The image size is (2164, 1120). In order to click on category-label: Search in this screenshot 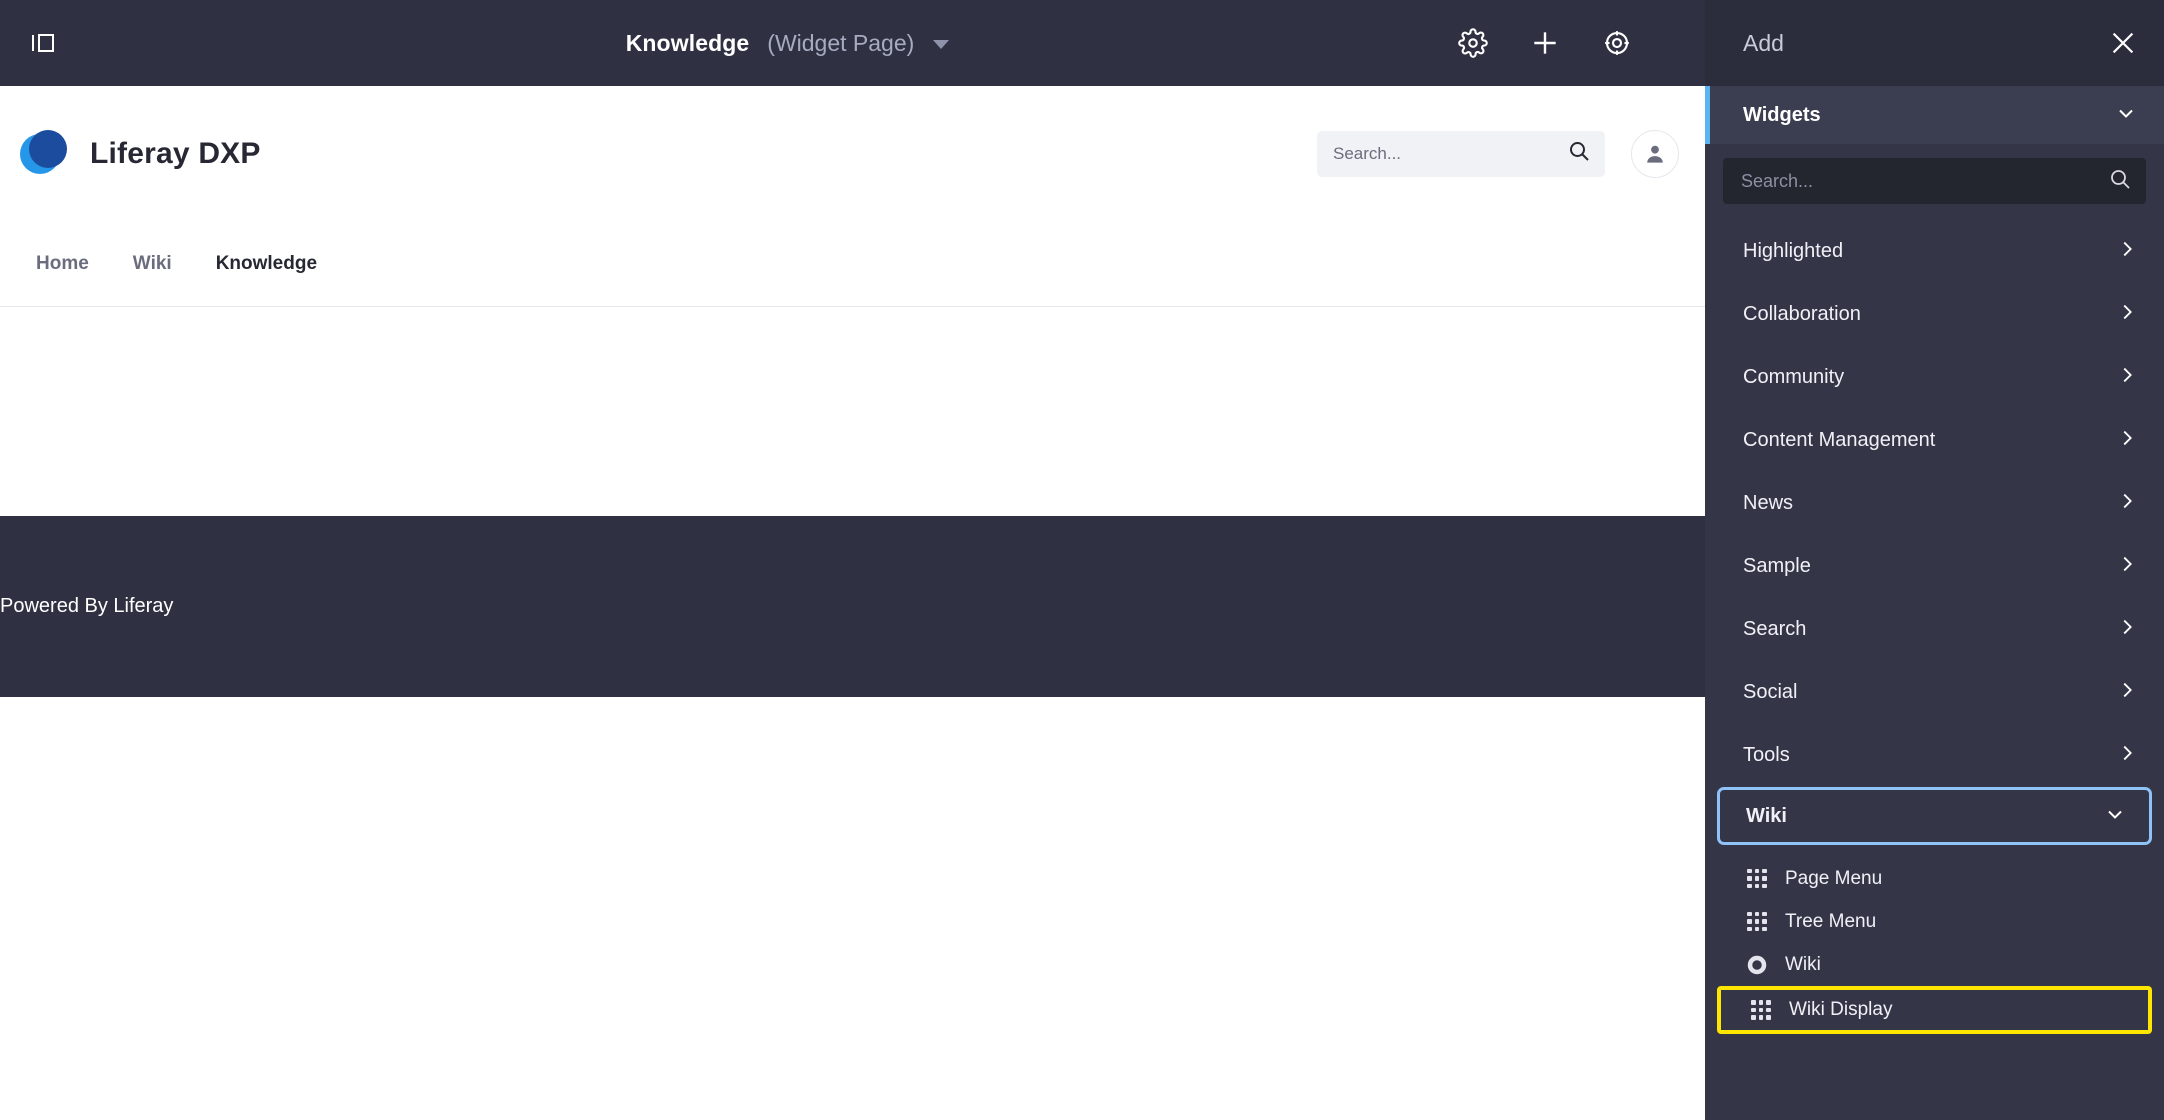, I will do `click(1775, 629)`.